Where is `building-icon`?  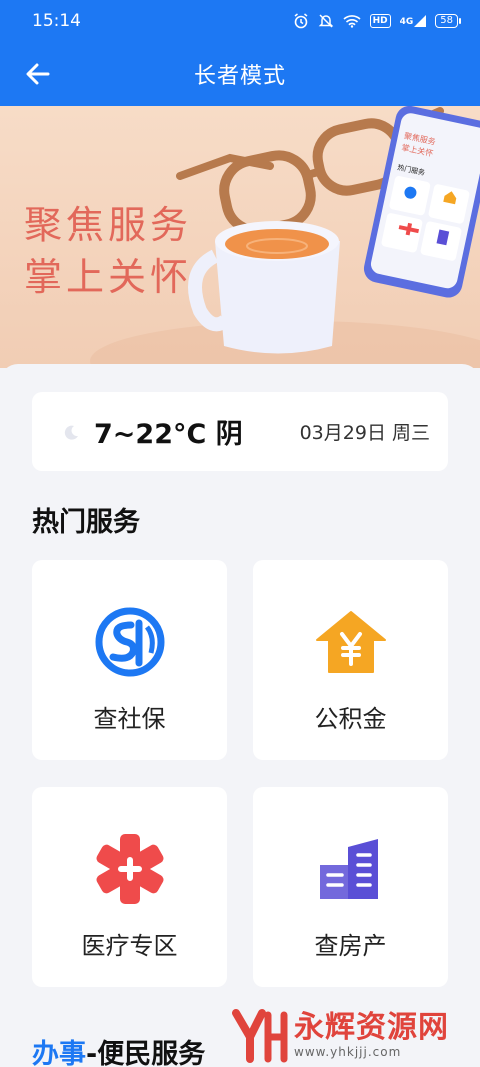
building-icon is located at coordinates (351, 869).